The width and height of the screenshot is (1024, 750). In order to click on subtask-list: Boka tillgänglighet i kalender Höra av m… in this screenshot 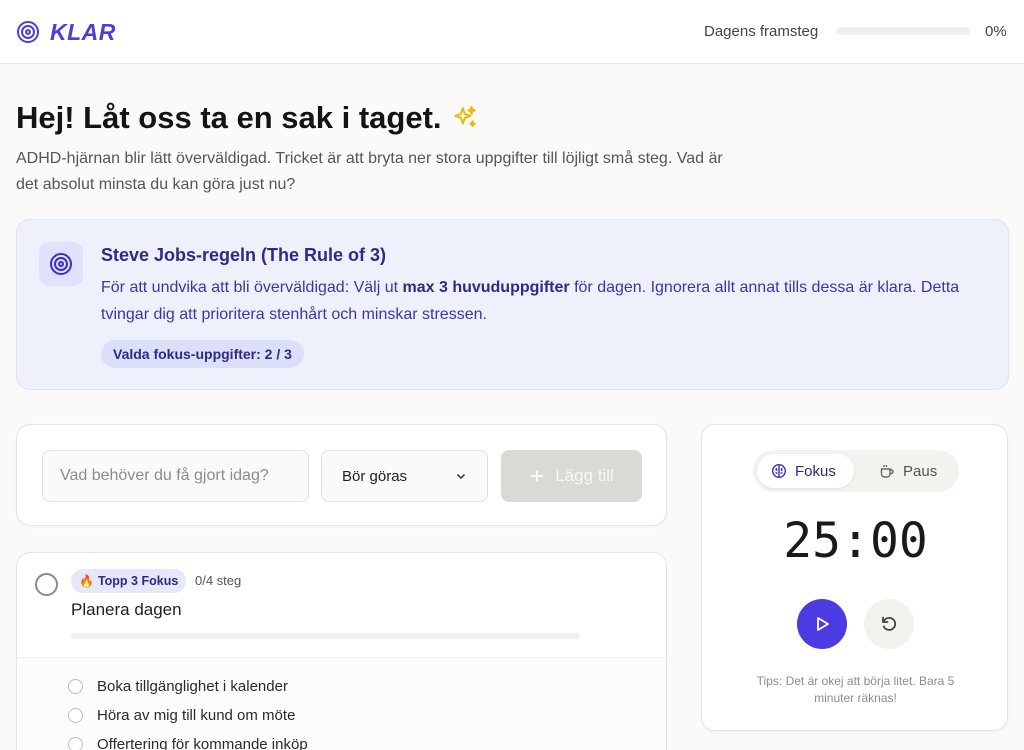, I will do `click(341, 704)`.